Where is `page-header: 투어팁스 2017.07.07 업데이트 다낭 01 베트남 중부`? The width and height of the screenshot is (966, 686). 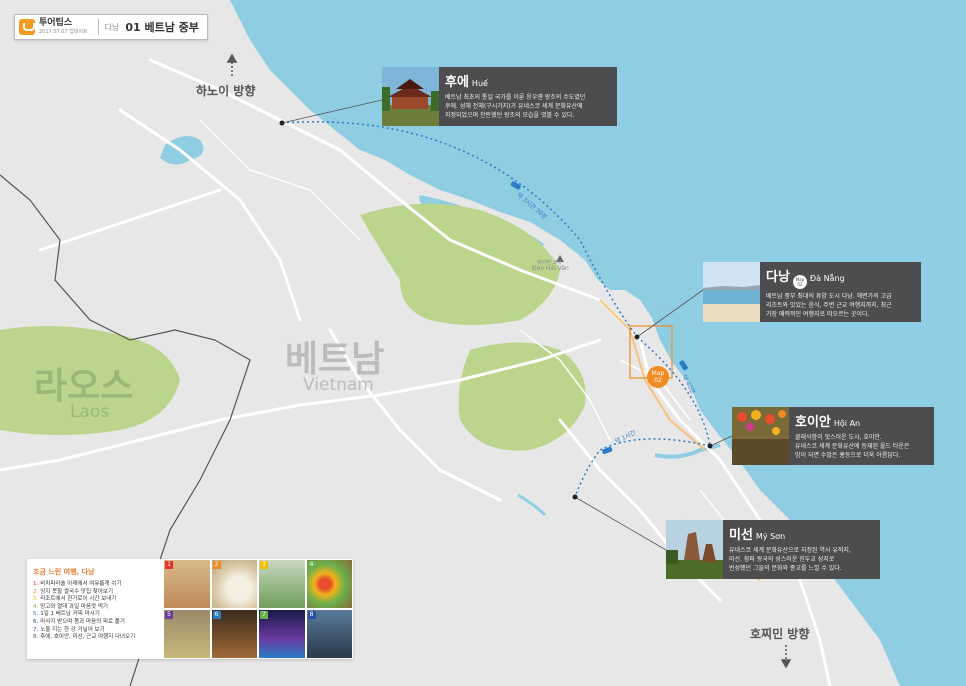 page-header: 투어팁스 2017.07.07 업데이트 다낭 01 베트남 중부 is located at coordinates (111, 27).